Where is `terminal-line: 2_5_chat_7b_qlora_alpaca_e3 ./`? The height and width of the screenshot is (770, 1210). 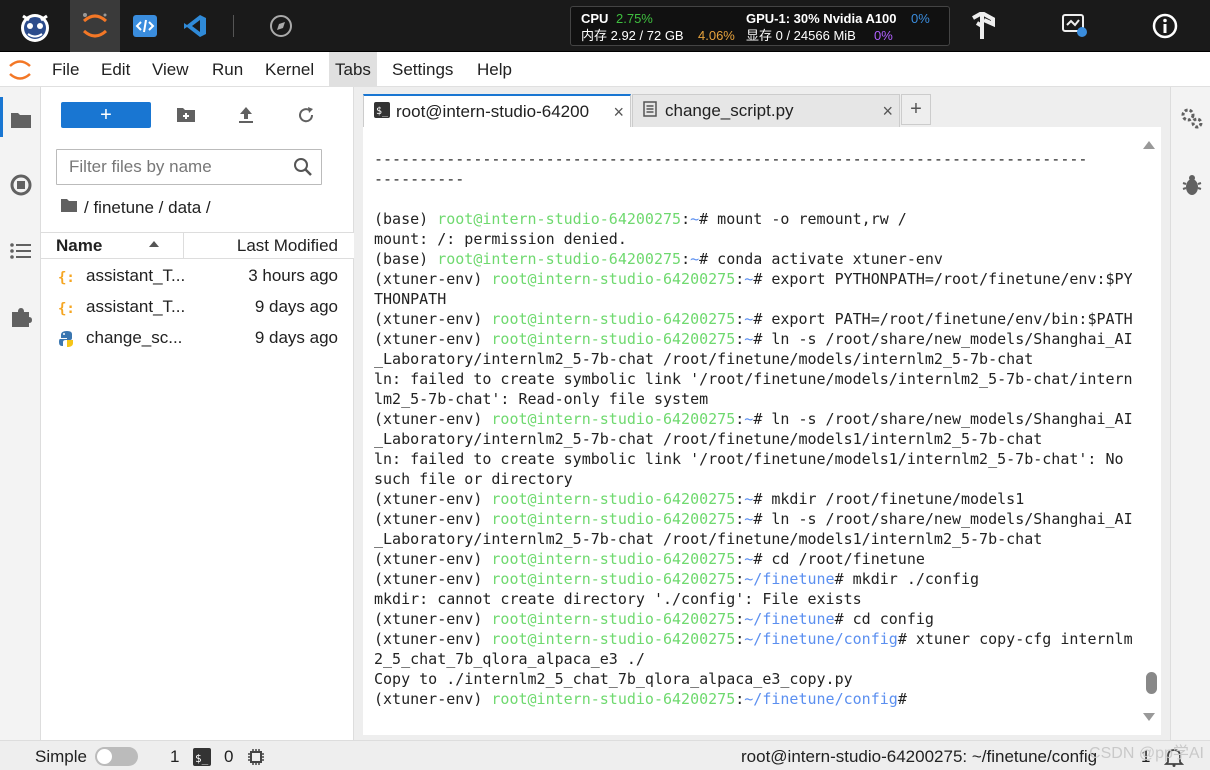
terminal-line: 2_5_chat_7b_qlora_alpaca_e3 ./ is located at coordinates (753, 659).